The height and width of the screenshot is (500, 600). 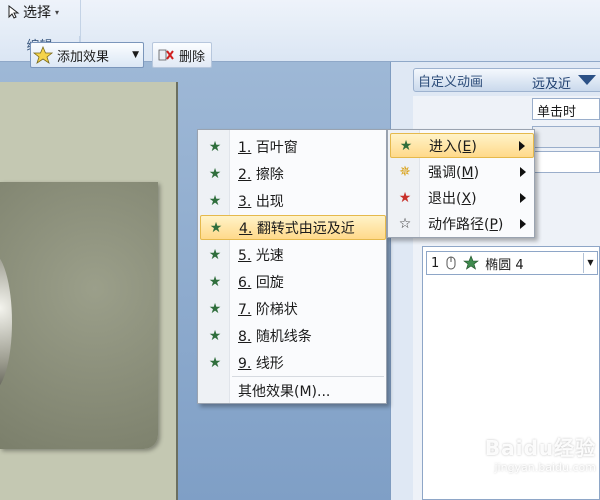 I want to click on pane-title: 自定义动画, so click(x=451, y=82).